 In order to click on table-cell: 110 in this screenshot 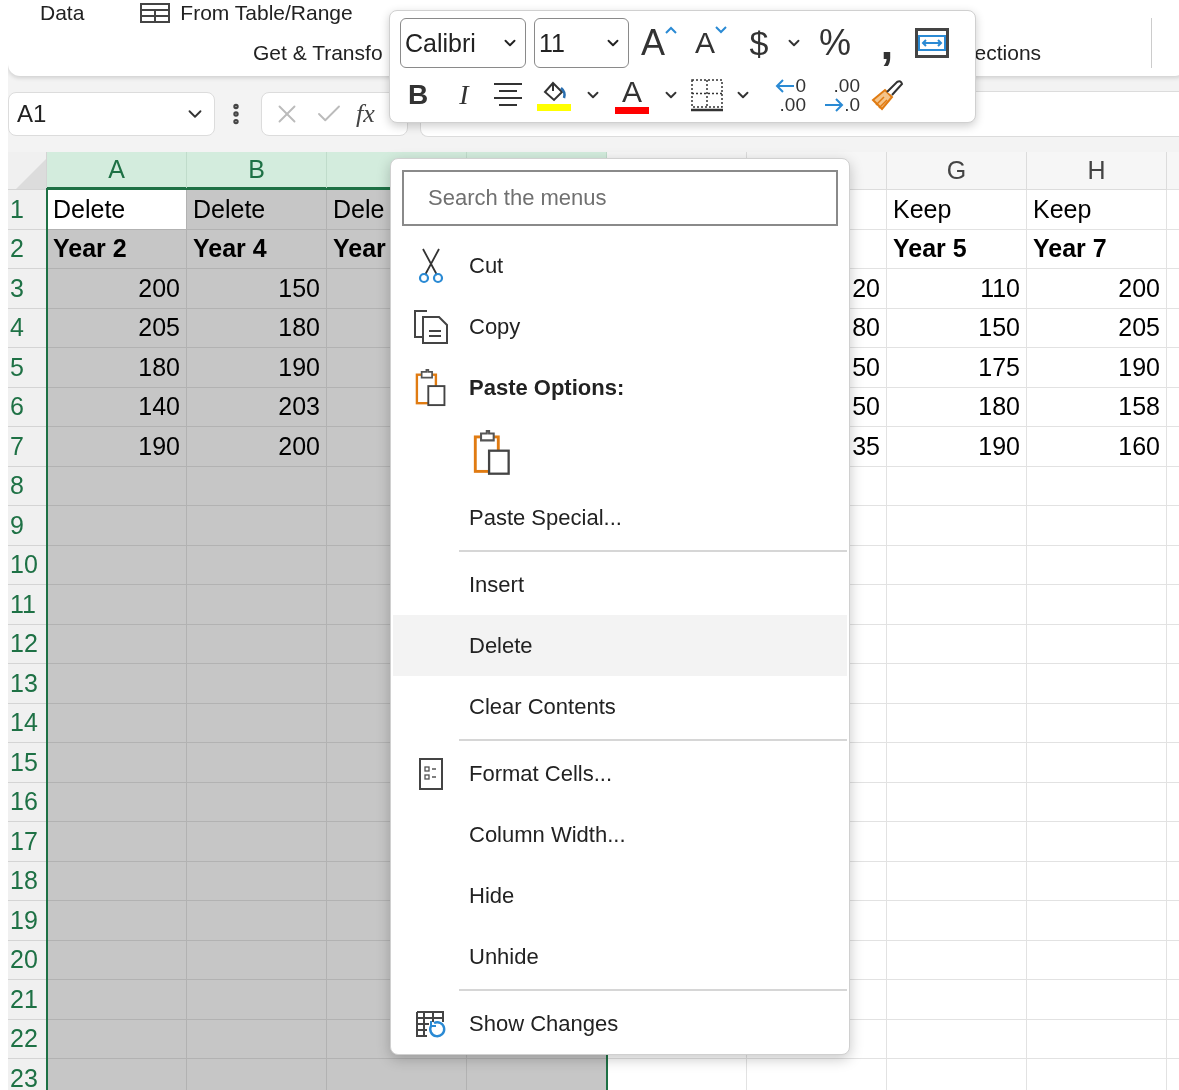, I will do `click(957, 289)`.